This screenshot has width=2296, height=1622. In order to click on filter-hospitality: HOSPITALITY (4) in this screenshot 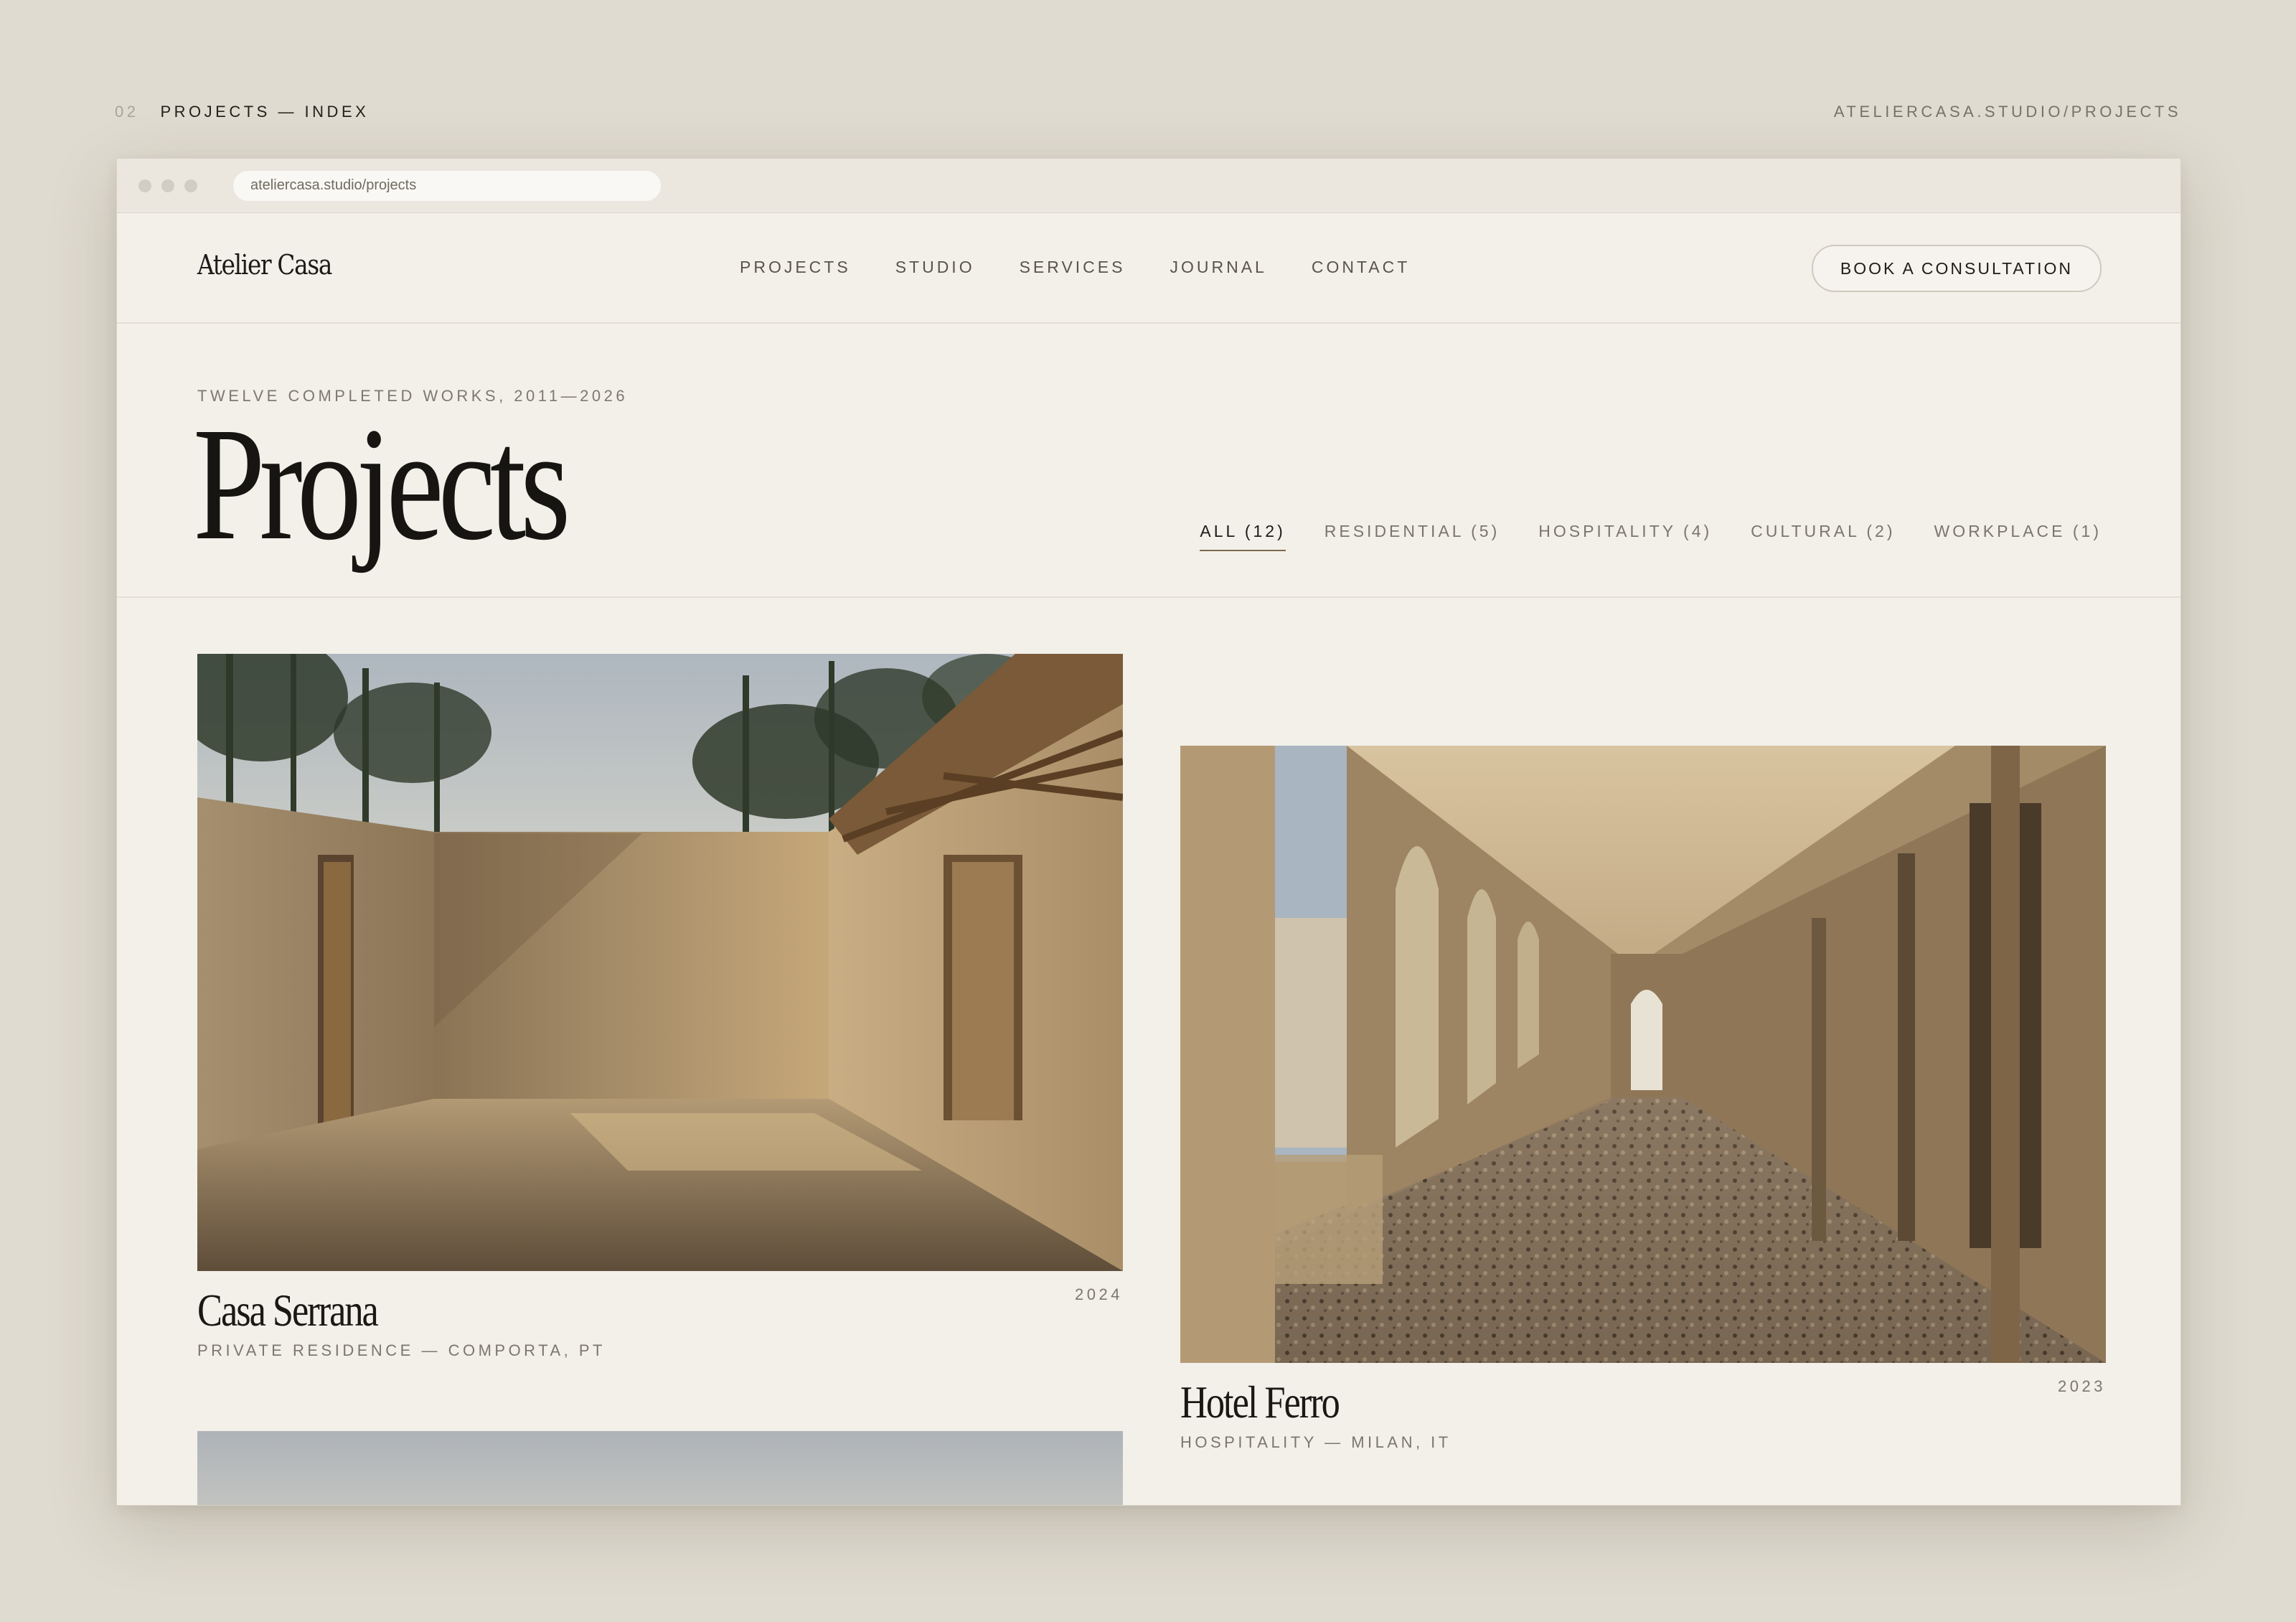, I will do `click(1625, 536)`.